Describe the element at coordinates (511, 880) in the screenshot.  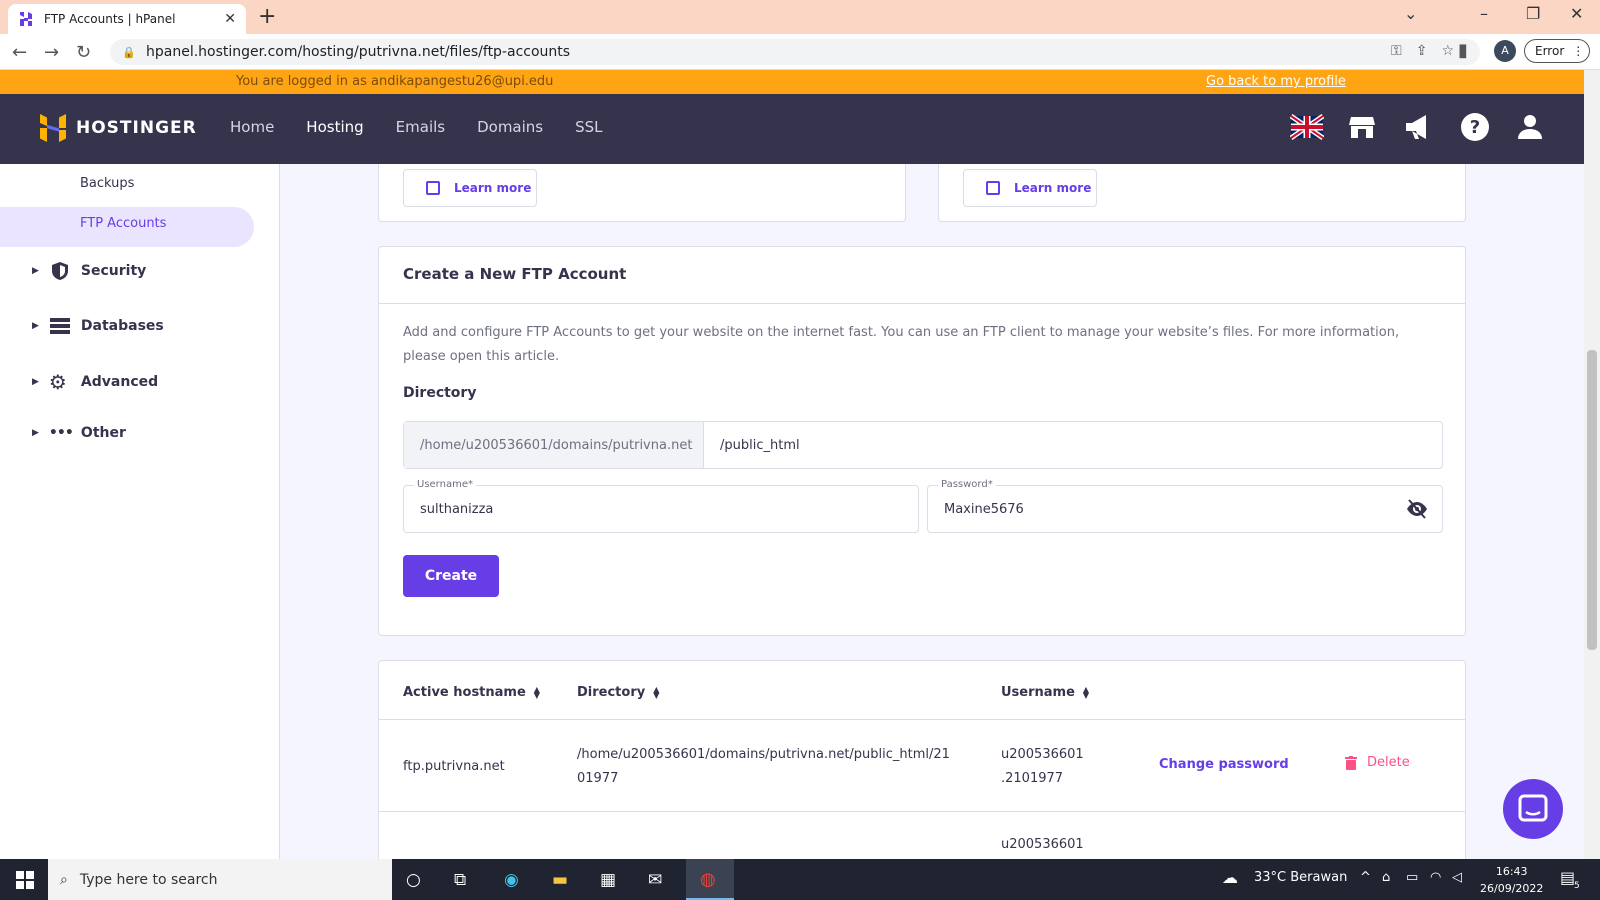
I see `edge-browser-icon: ◉` at that location.